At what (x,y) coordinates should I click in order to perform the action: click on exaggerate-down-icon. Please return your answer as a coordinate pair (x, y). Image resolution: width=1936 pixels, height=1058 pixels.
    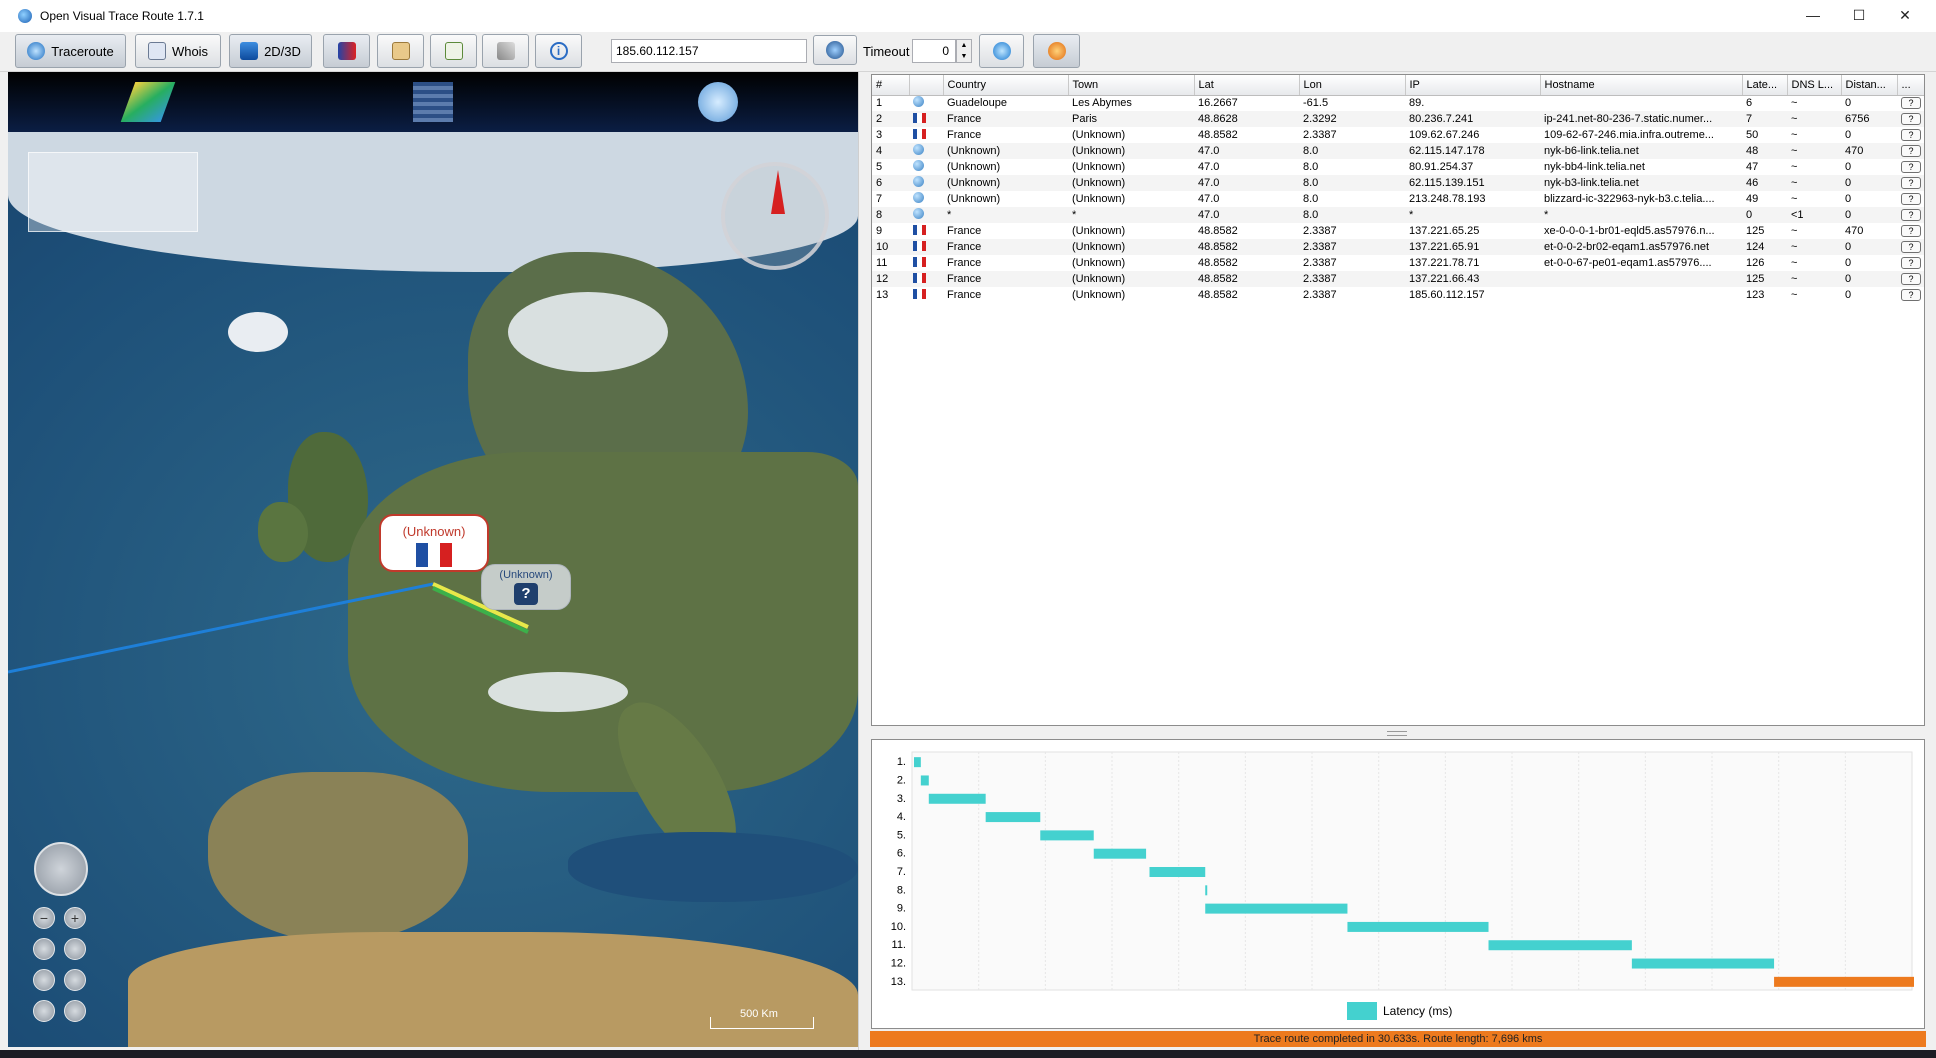
    Looking at the image, I should click on (44, 1011).